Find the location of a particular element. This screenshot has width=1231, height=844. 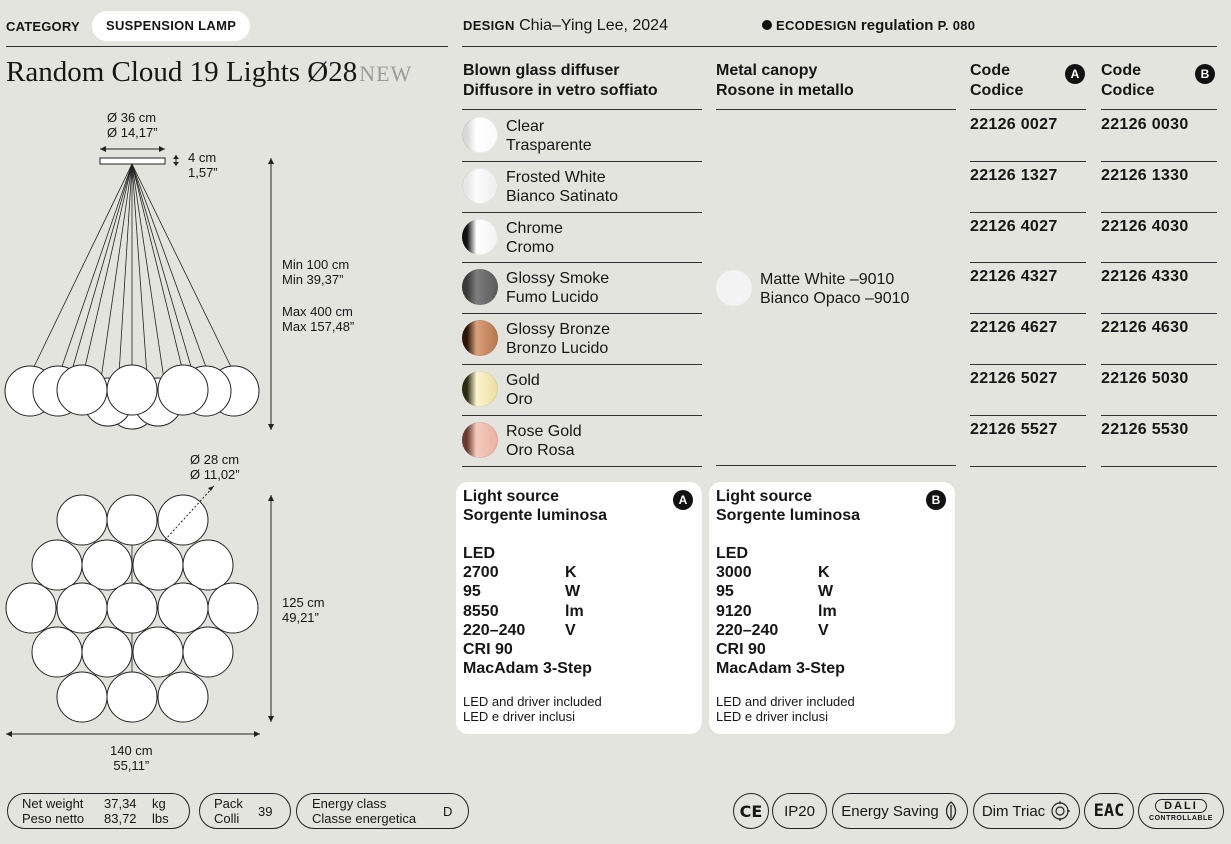

designer-credit: DESIGN Chia–Ying Lee, 2024 is located at coordinates (565, 26).